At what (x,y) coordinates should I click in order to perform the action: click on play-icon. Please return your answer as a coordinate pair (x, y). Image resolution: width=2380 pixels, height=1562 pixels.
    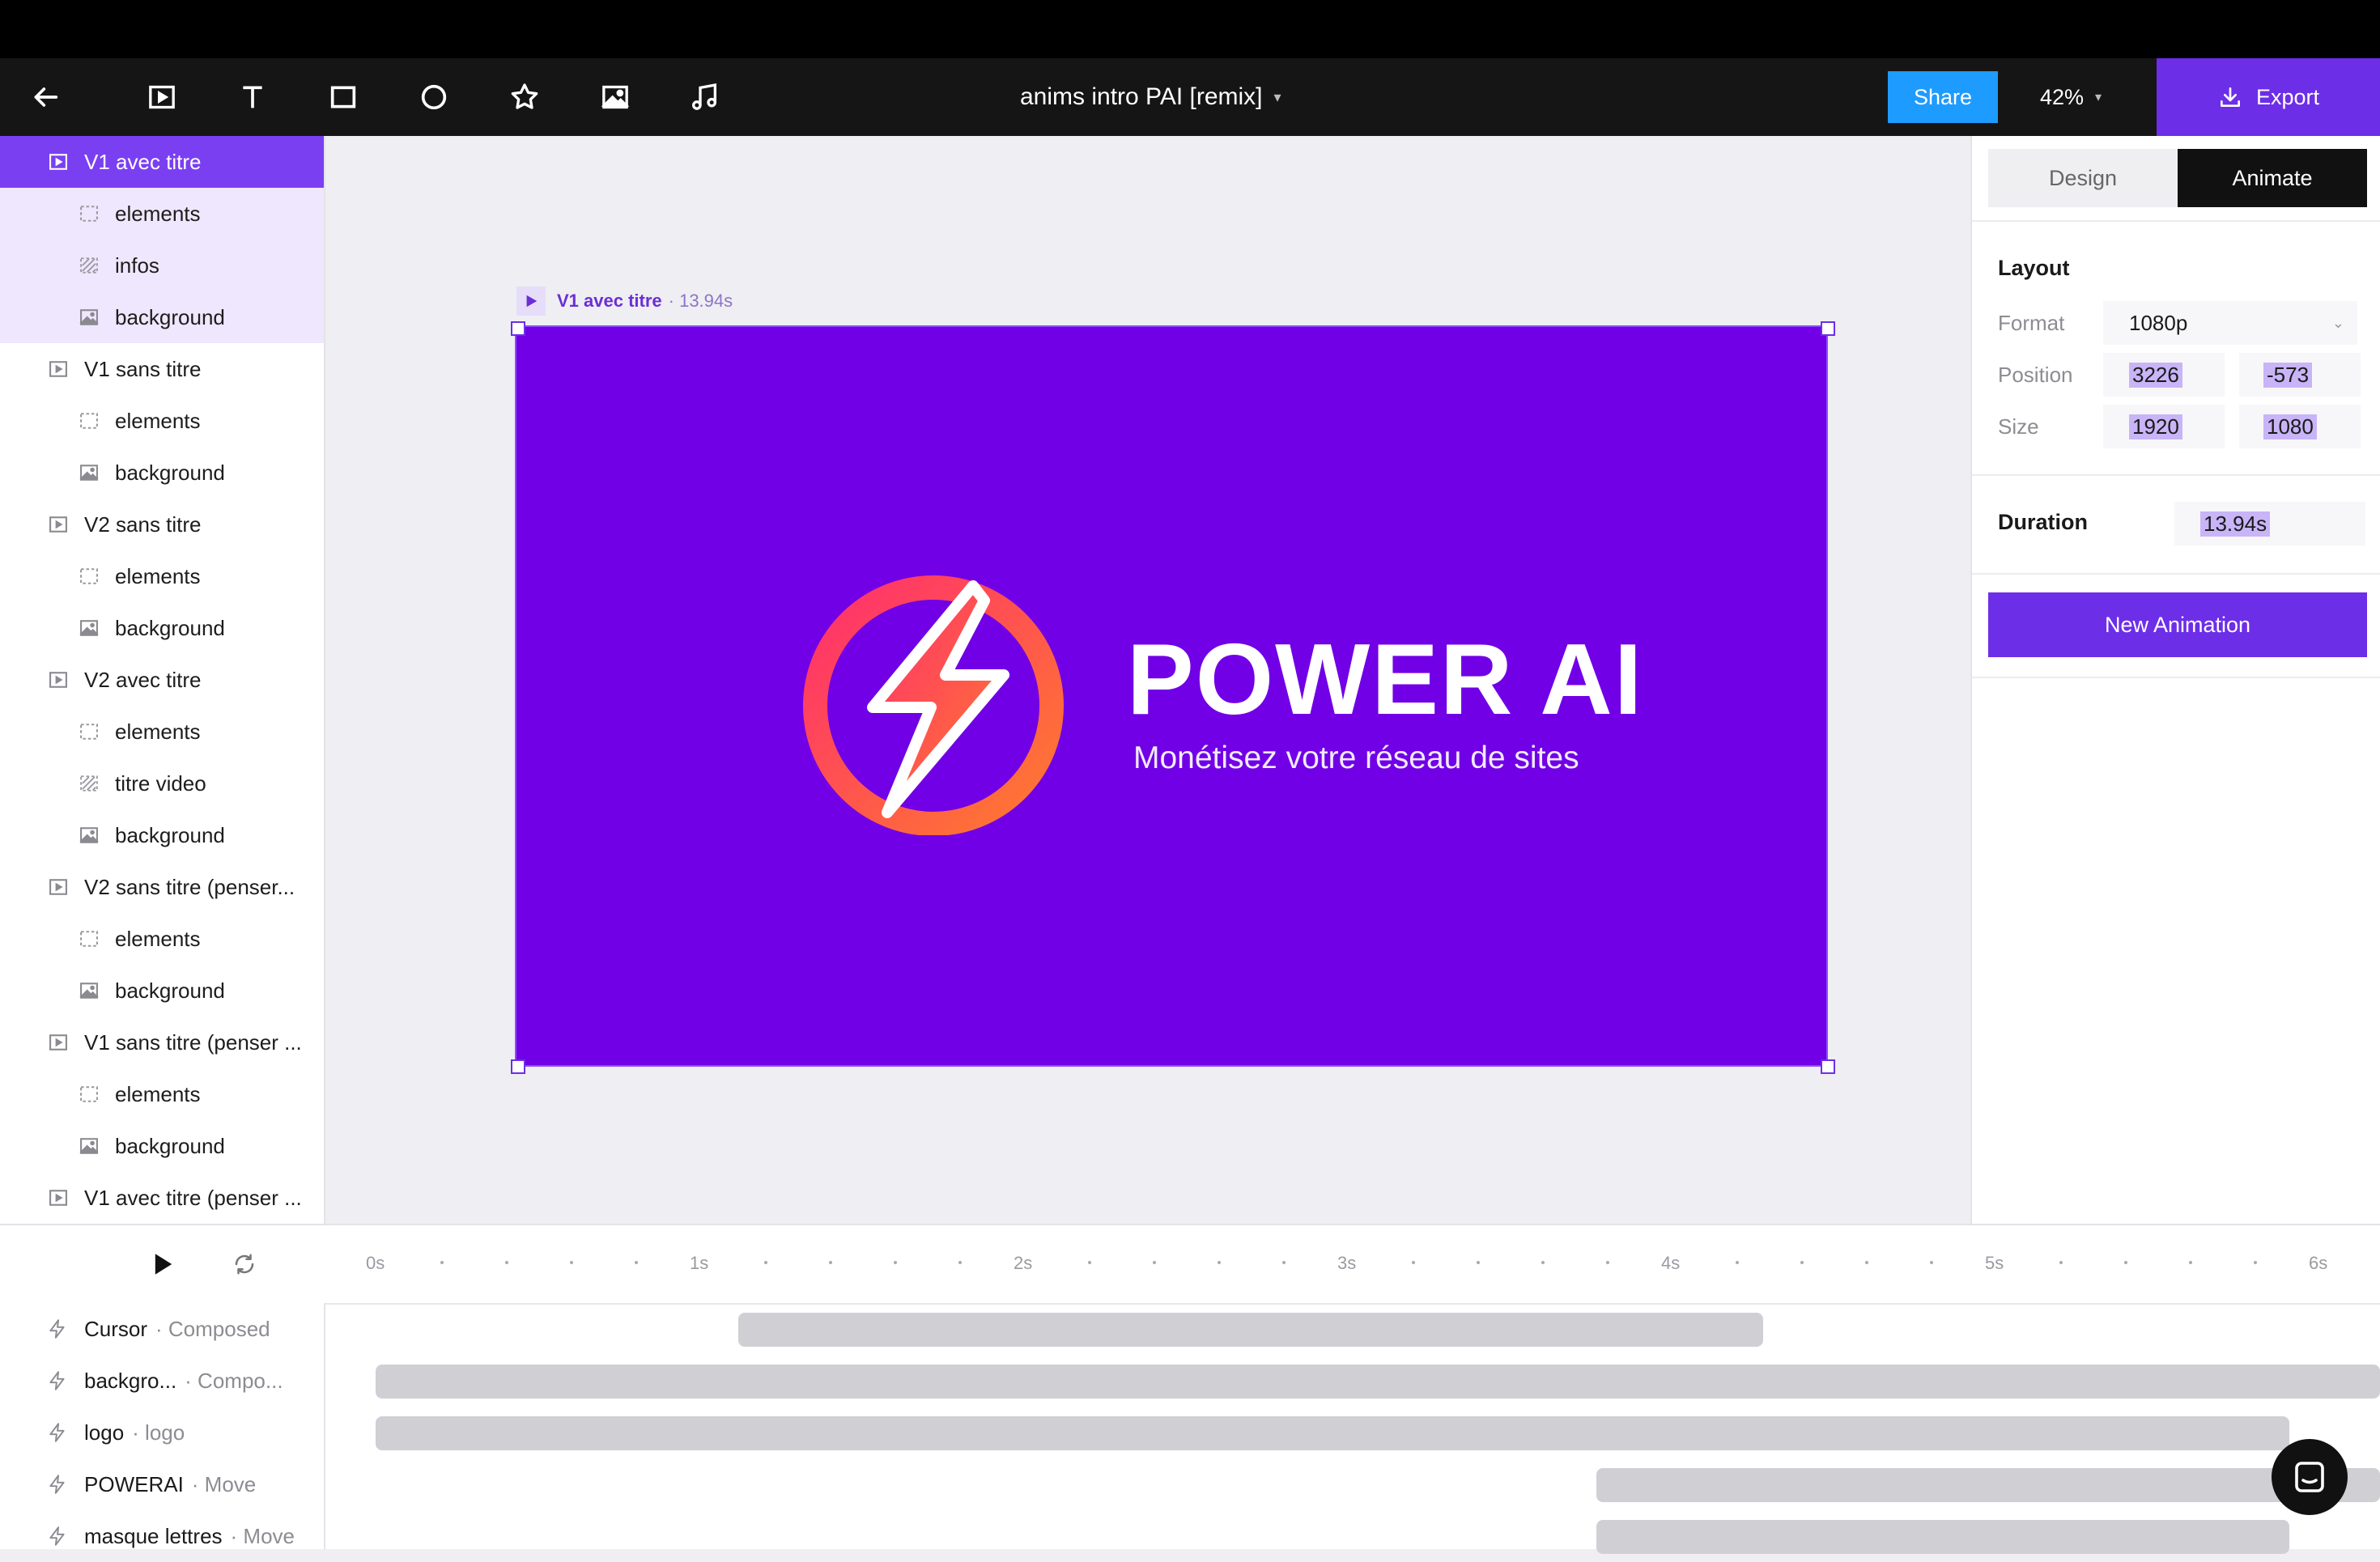
    Looking at the image, I should click on (531, 301).